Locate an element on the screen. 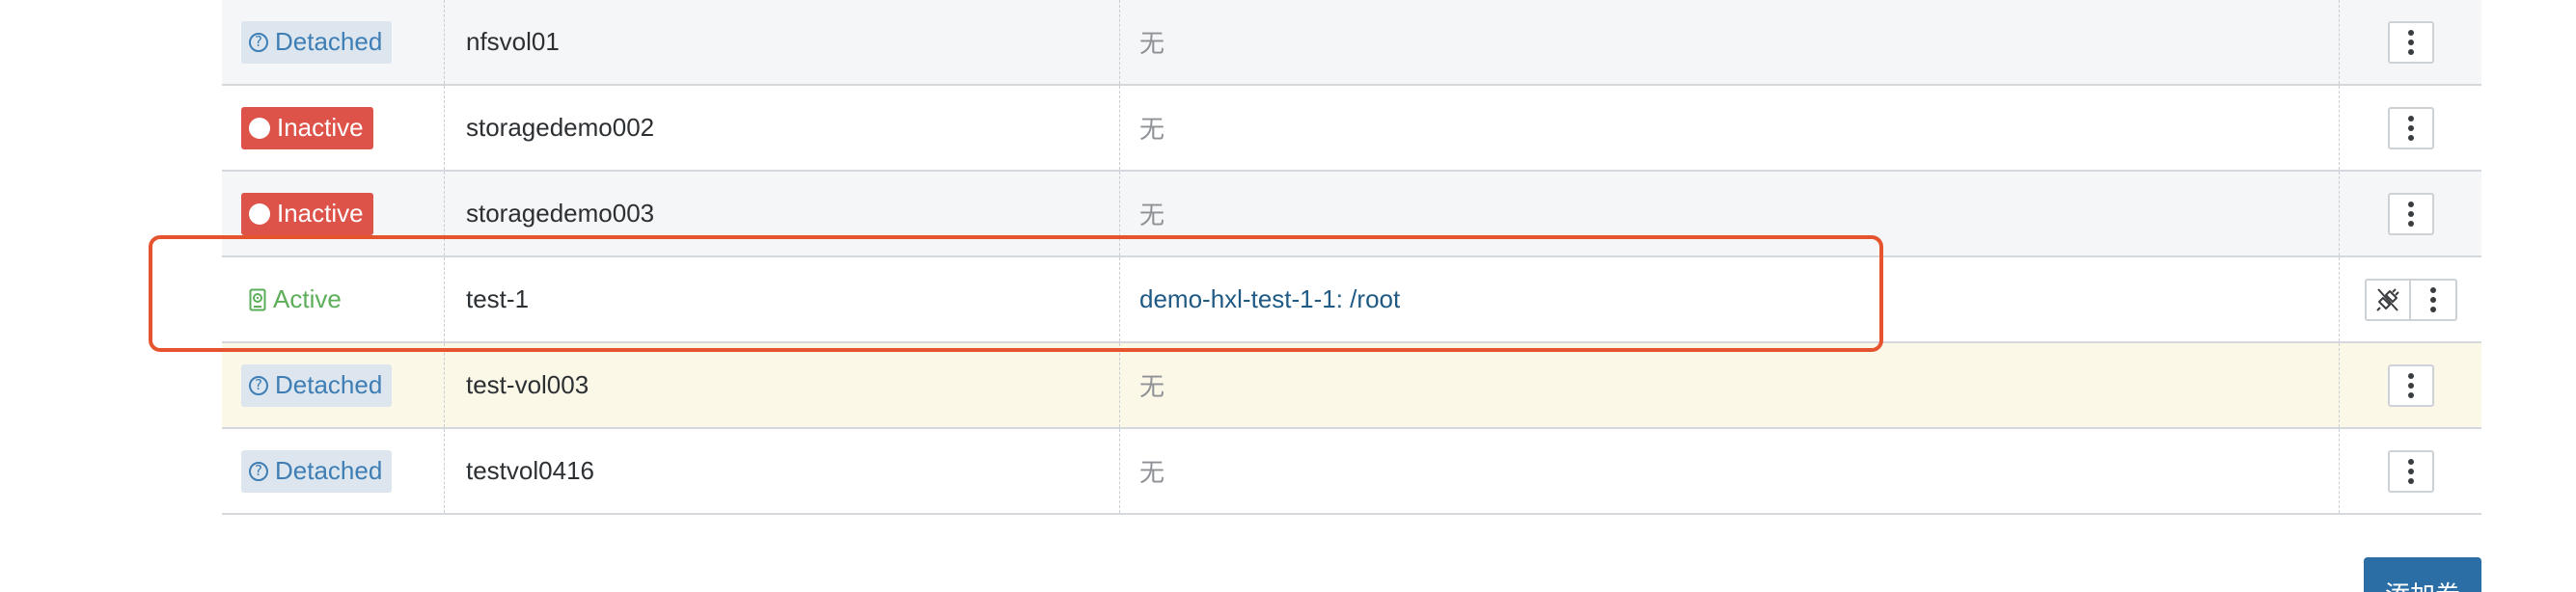 This screenshot has height=592, width=2576. table-row: ? Detached testvol0416 无 is located at coordinates (1352, 472).